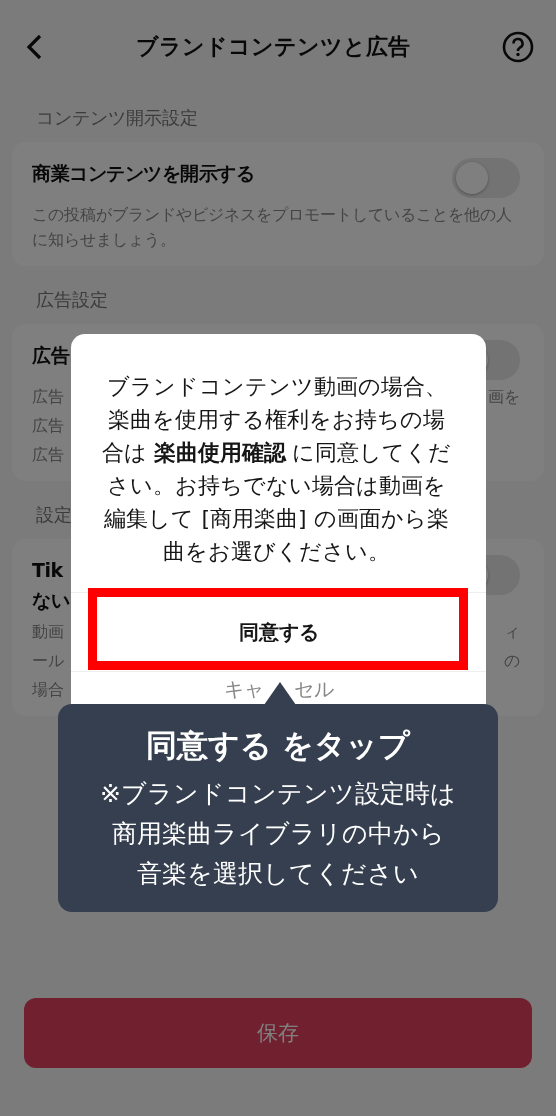 The height and width of the screenshot is (1116, 556). Describe the element at coordinates (504, 397) in the screenshot. I see `setting-description: 画を` at that location.